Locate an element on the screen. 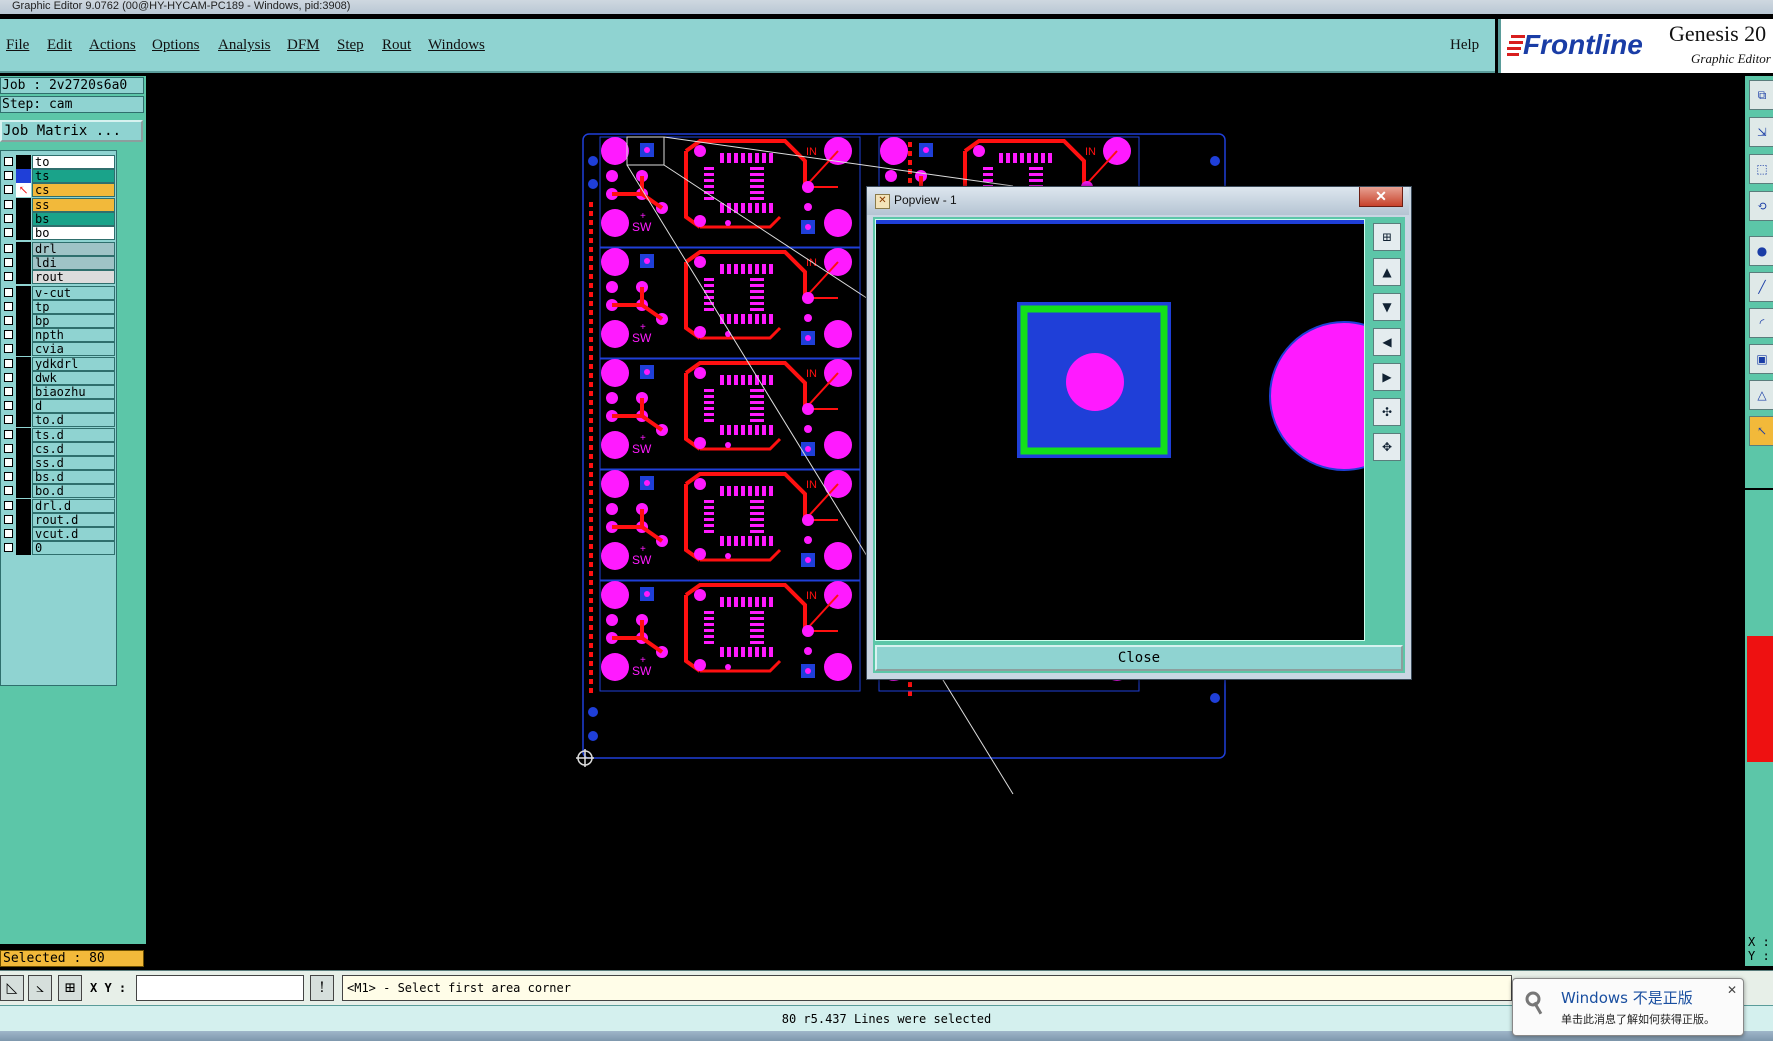 The image size is (1773, 1041). layer-row-d: d is located at coordinates (58, 406).